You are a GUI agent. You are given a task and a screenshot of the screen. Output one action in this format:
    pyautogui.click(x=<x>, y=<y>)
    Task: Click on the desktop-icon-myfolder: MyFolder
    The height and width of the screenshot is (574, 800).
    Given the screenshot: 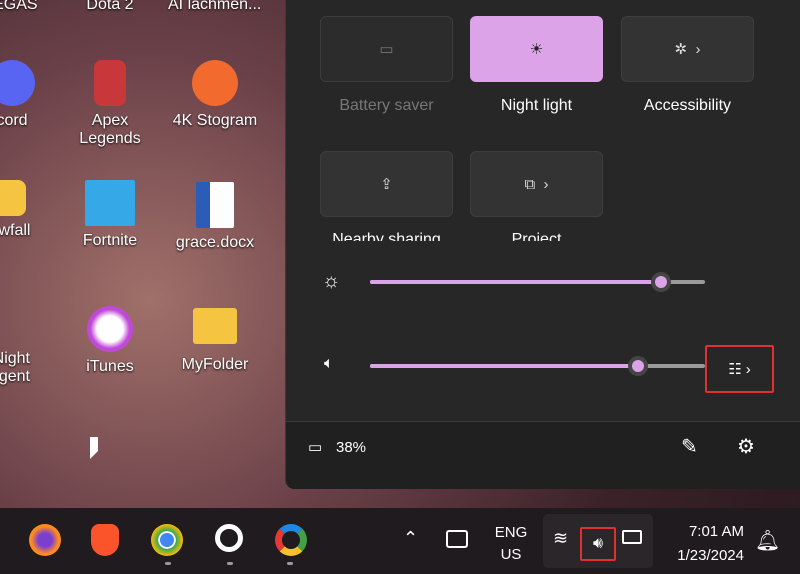 What is the action you would take?
    pyautogui.click(x=215, y=341)
    